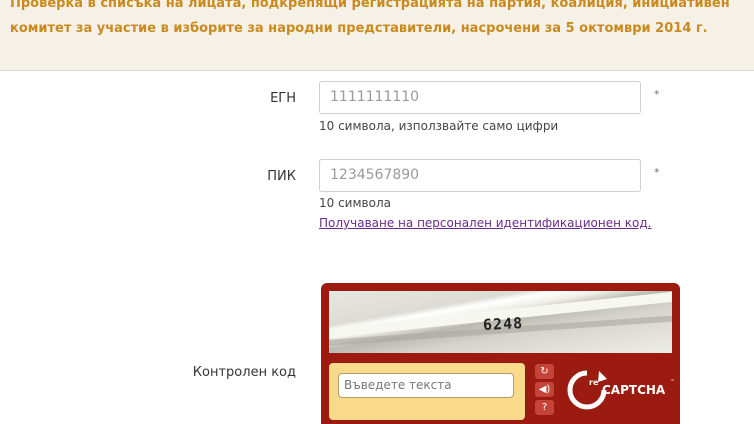 The height and width of the screenshot is (424, 754). I want to click on captcha-entry-panel: Въведете текста, so click(427, 391).